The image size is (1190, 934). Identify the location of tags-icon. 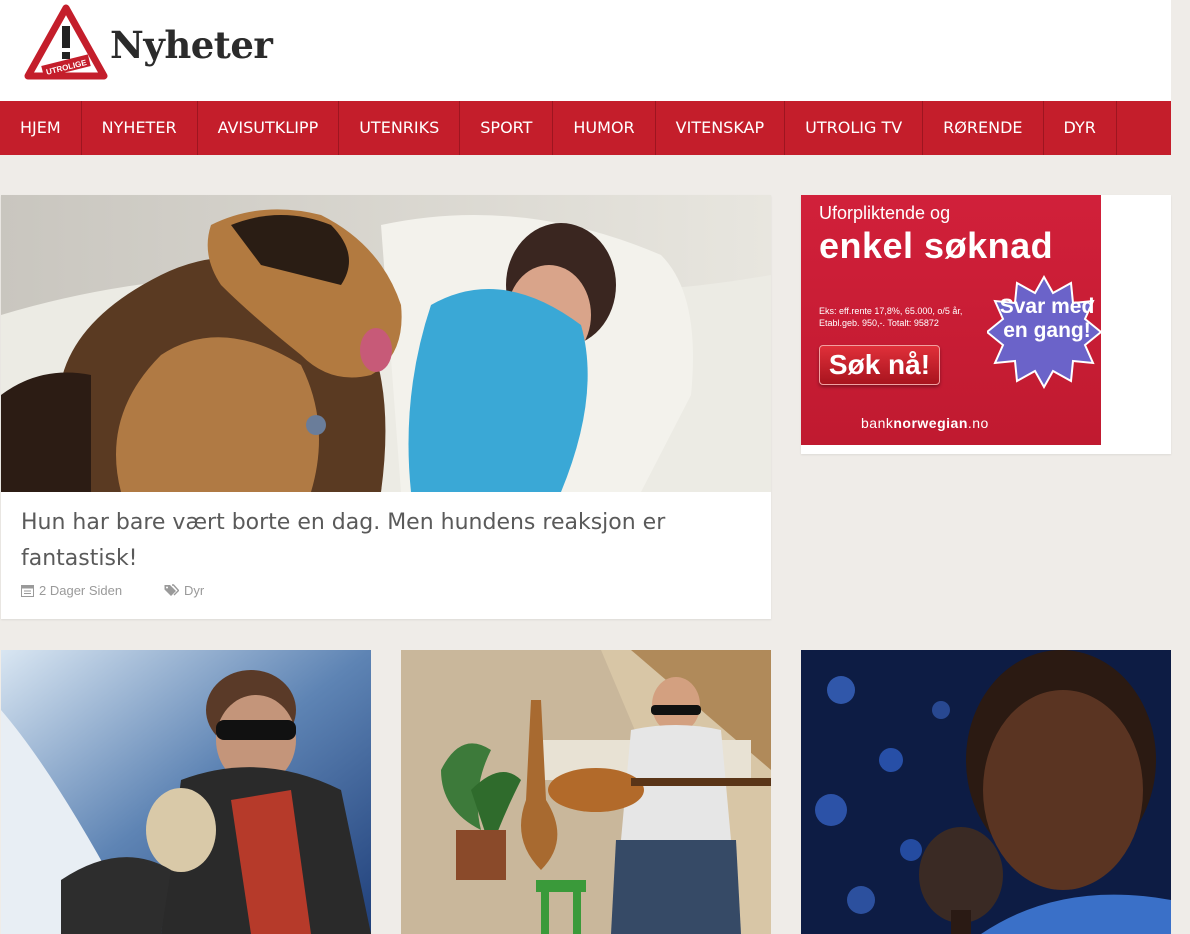
(171, 590).